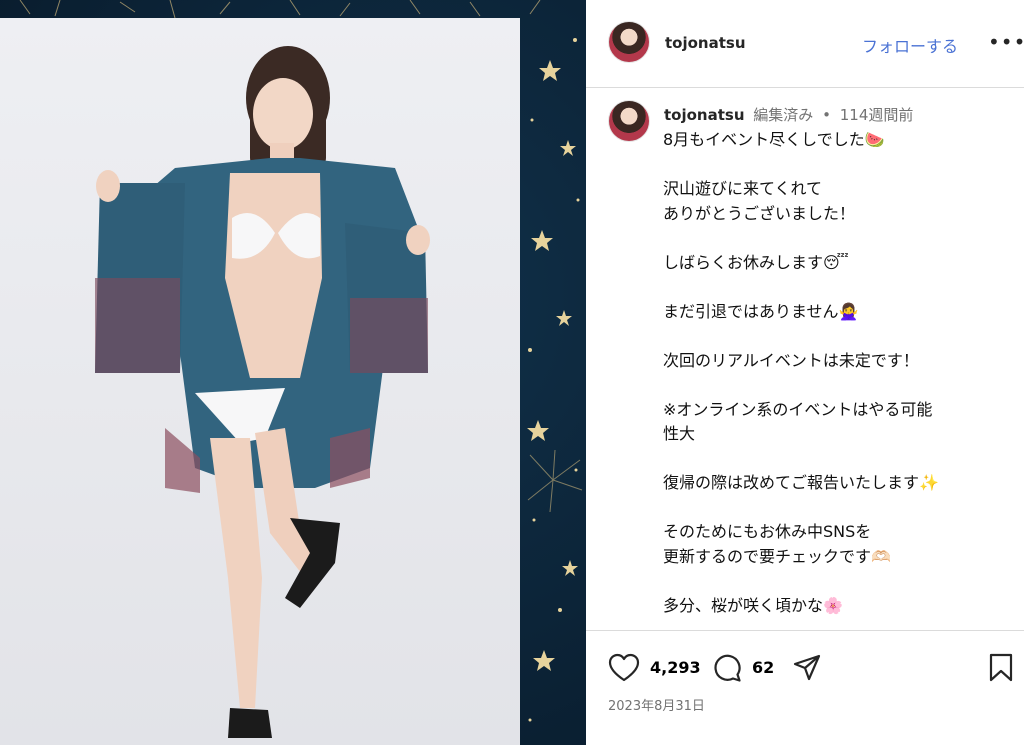 The height and width of the screenshot is (745, 1024). What do you see at coordinates (629, 121) in the screenshot?
I see `caption-avatar` at bounding box center [629, 121].